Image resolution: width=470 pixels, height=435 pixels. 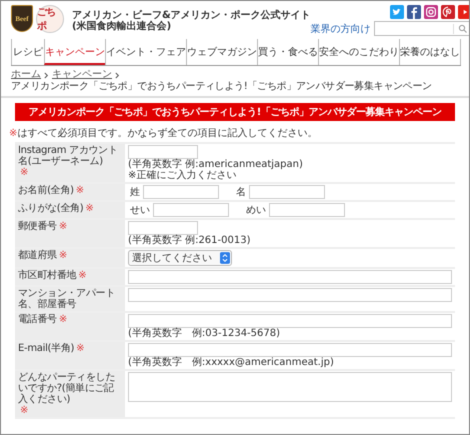 I want to click on breadcrumb-link: キャンペーン, so click(x=82, y=75).